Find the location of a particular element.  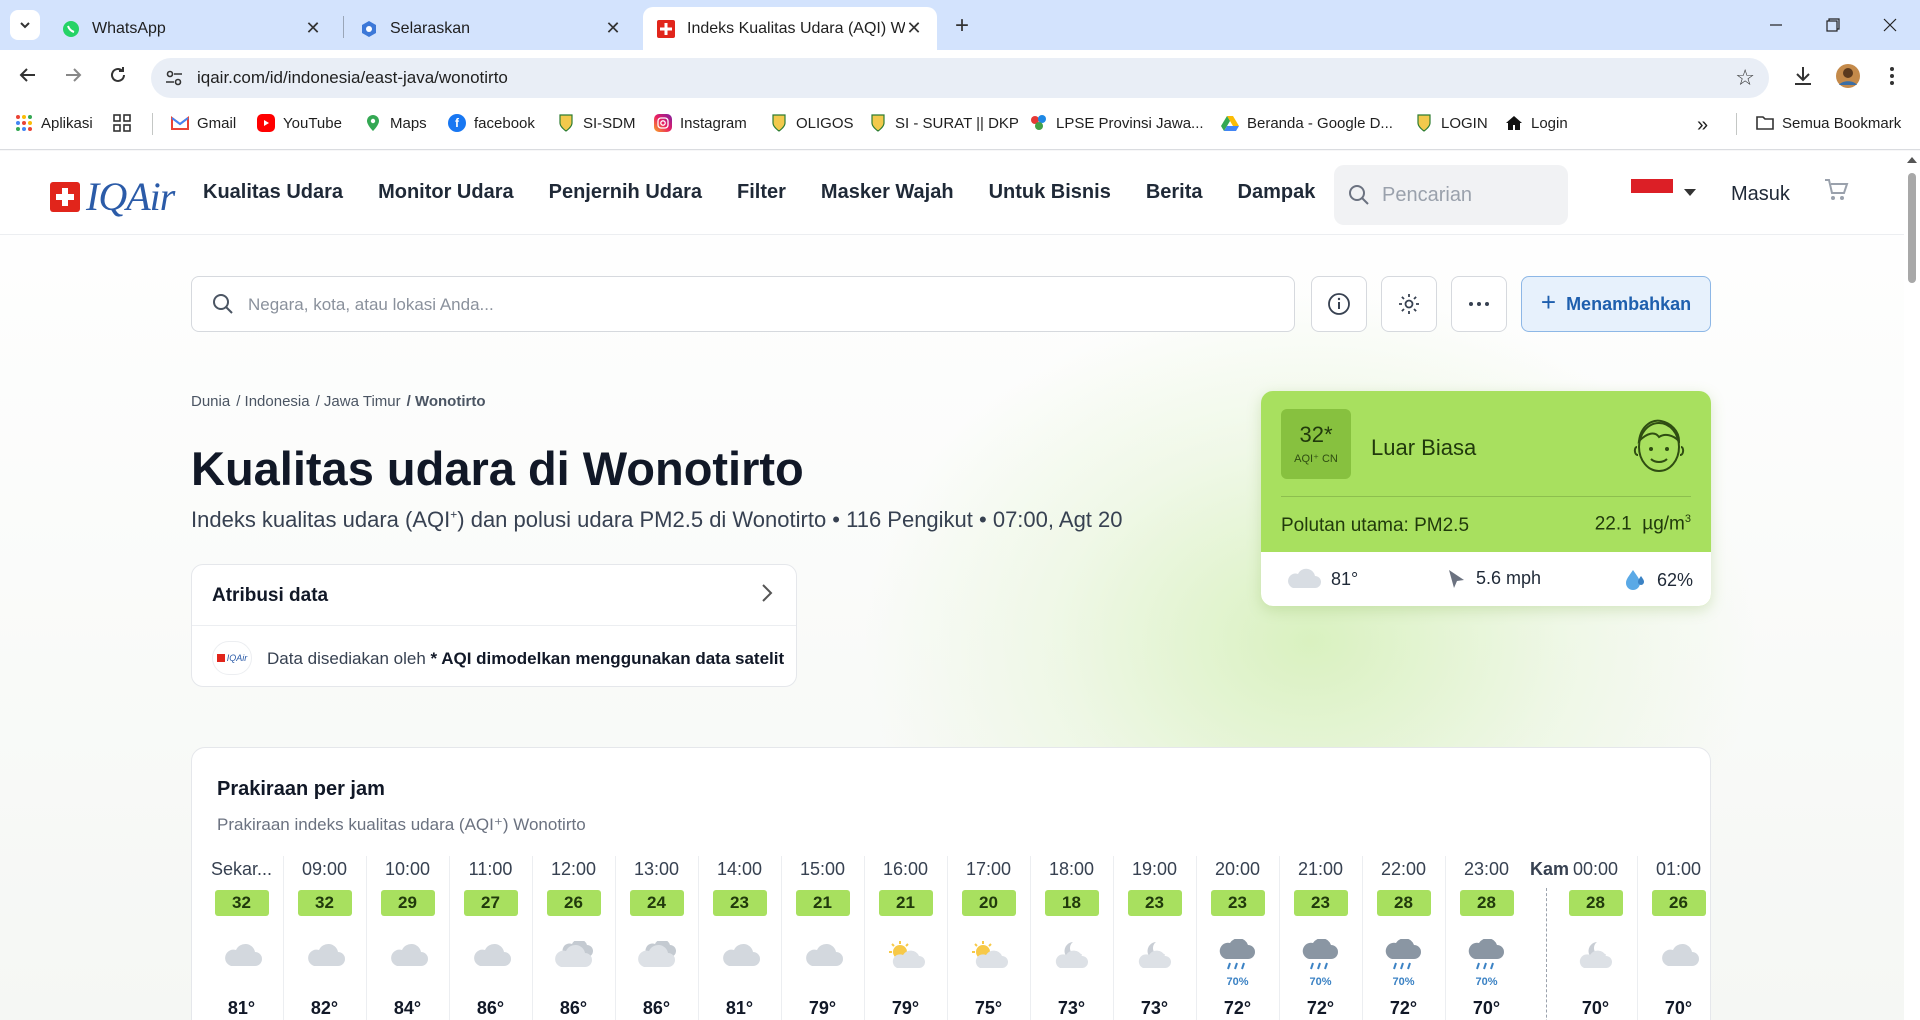

login-link: Masuk is located at coordinates (1760, 194).